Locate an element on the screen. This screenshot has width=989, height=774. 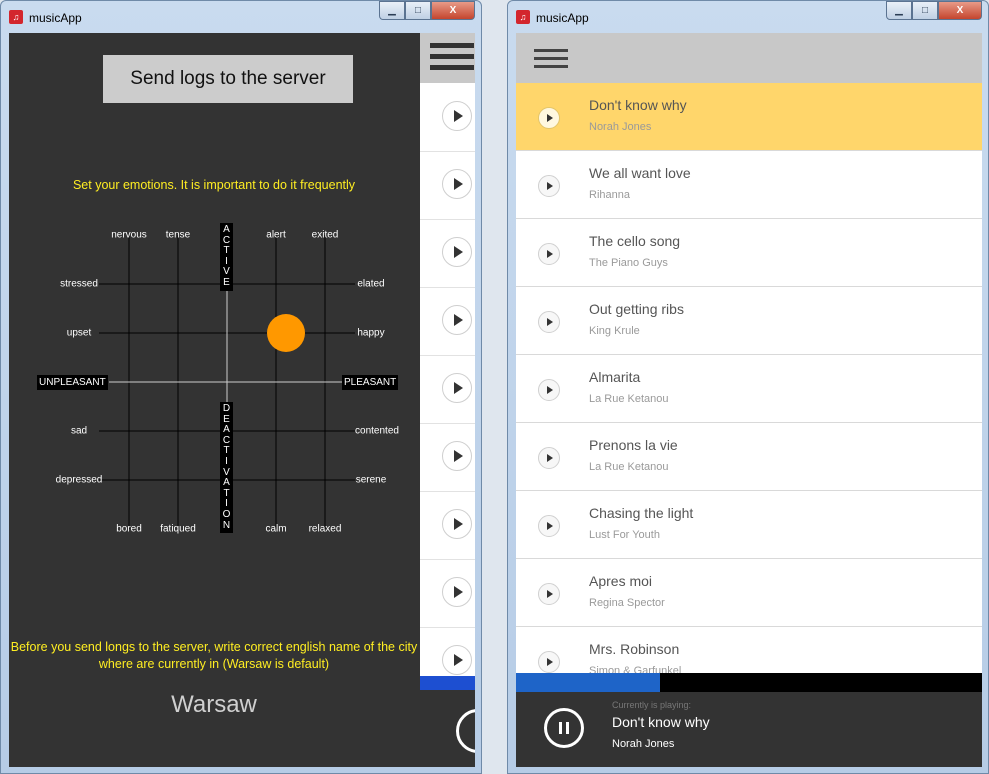
emotion-label-sad: sad is located at coordinates (79, 431).